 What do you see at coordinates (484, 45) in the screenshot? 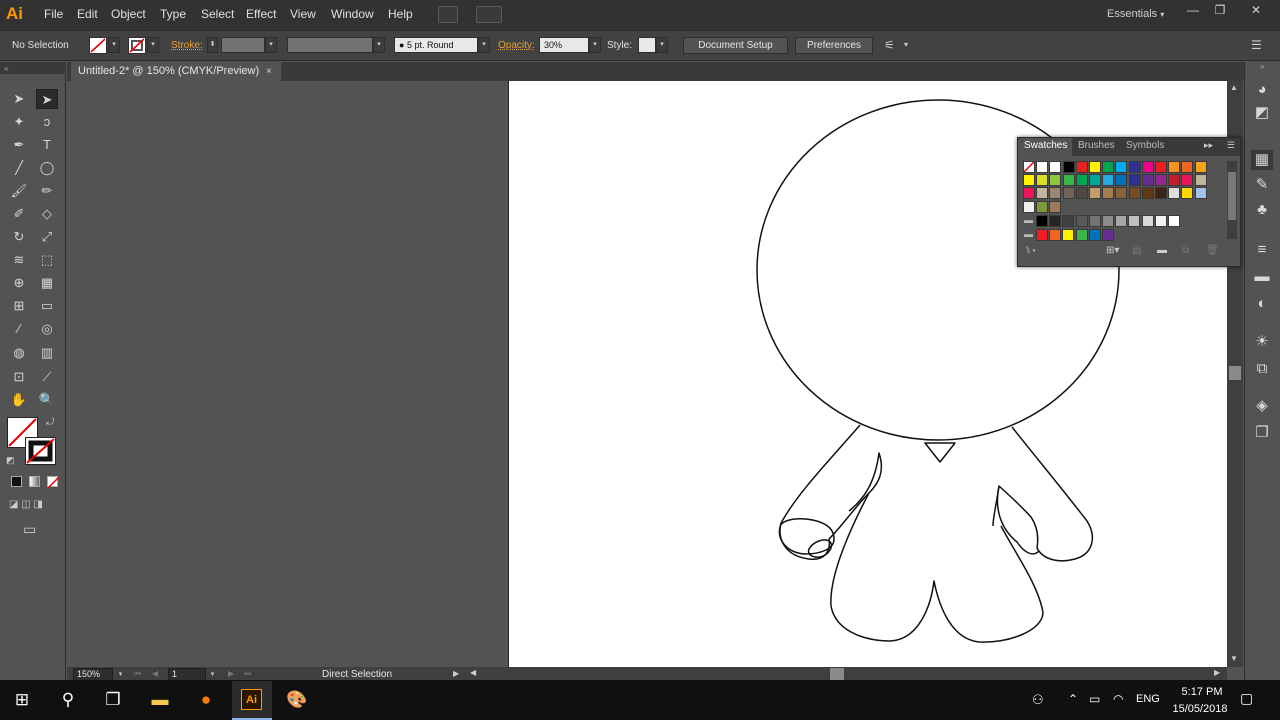
I see `brush-dropdown: ▾` at bounding box center [484, 45].